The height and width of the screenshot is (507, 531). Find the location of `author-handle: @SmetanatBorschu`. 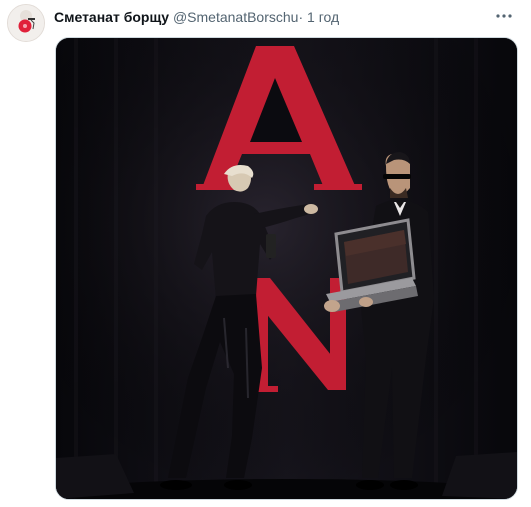

author-handle: @SmetanatBorschu is located at coordinates (236, 17).